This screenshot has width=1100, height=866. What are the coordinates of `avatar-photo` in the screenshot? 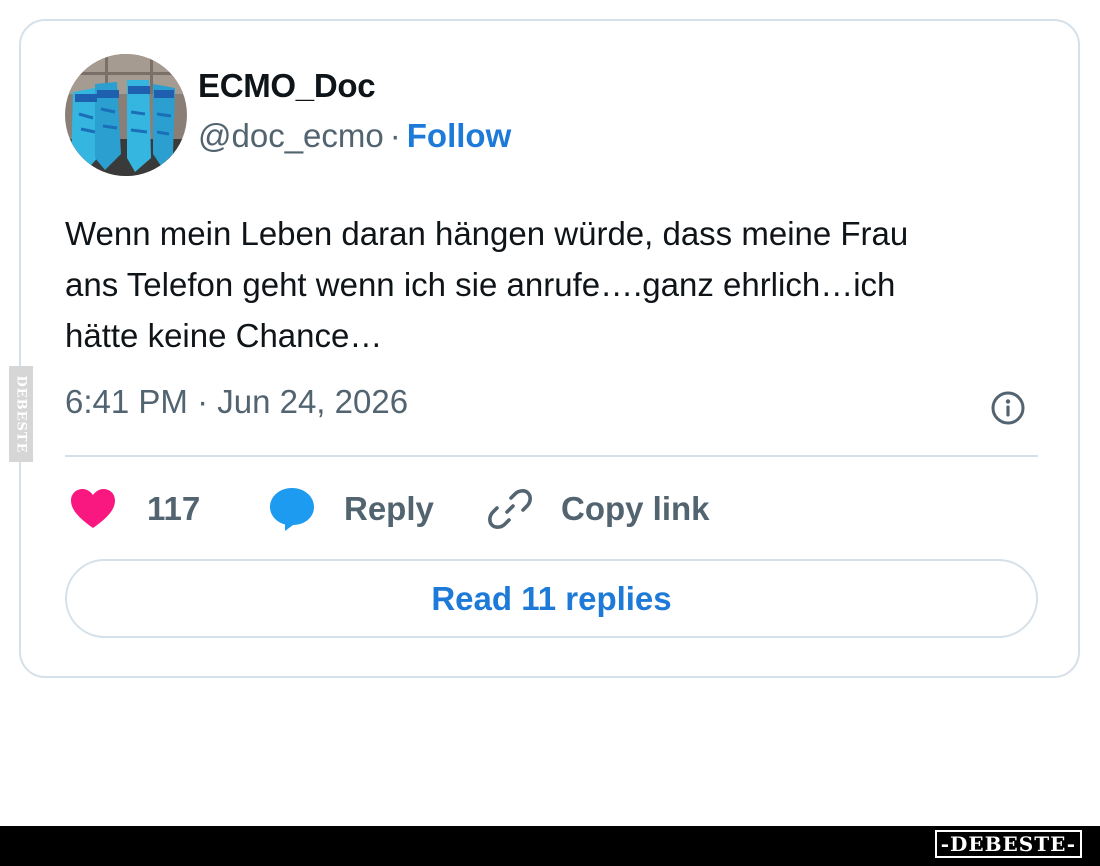 It's located at (126, 115).